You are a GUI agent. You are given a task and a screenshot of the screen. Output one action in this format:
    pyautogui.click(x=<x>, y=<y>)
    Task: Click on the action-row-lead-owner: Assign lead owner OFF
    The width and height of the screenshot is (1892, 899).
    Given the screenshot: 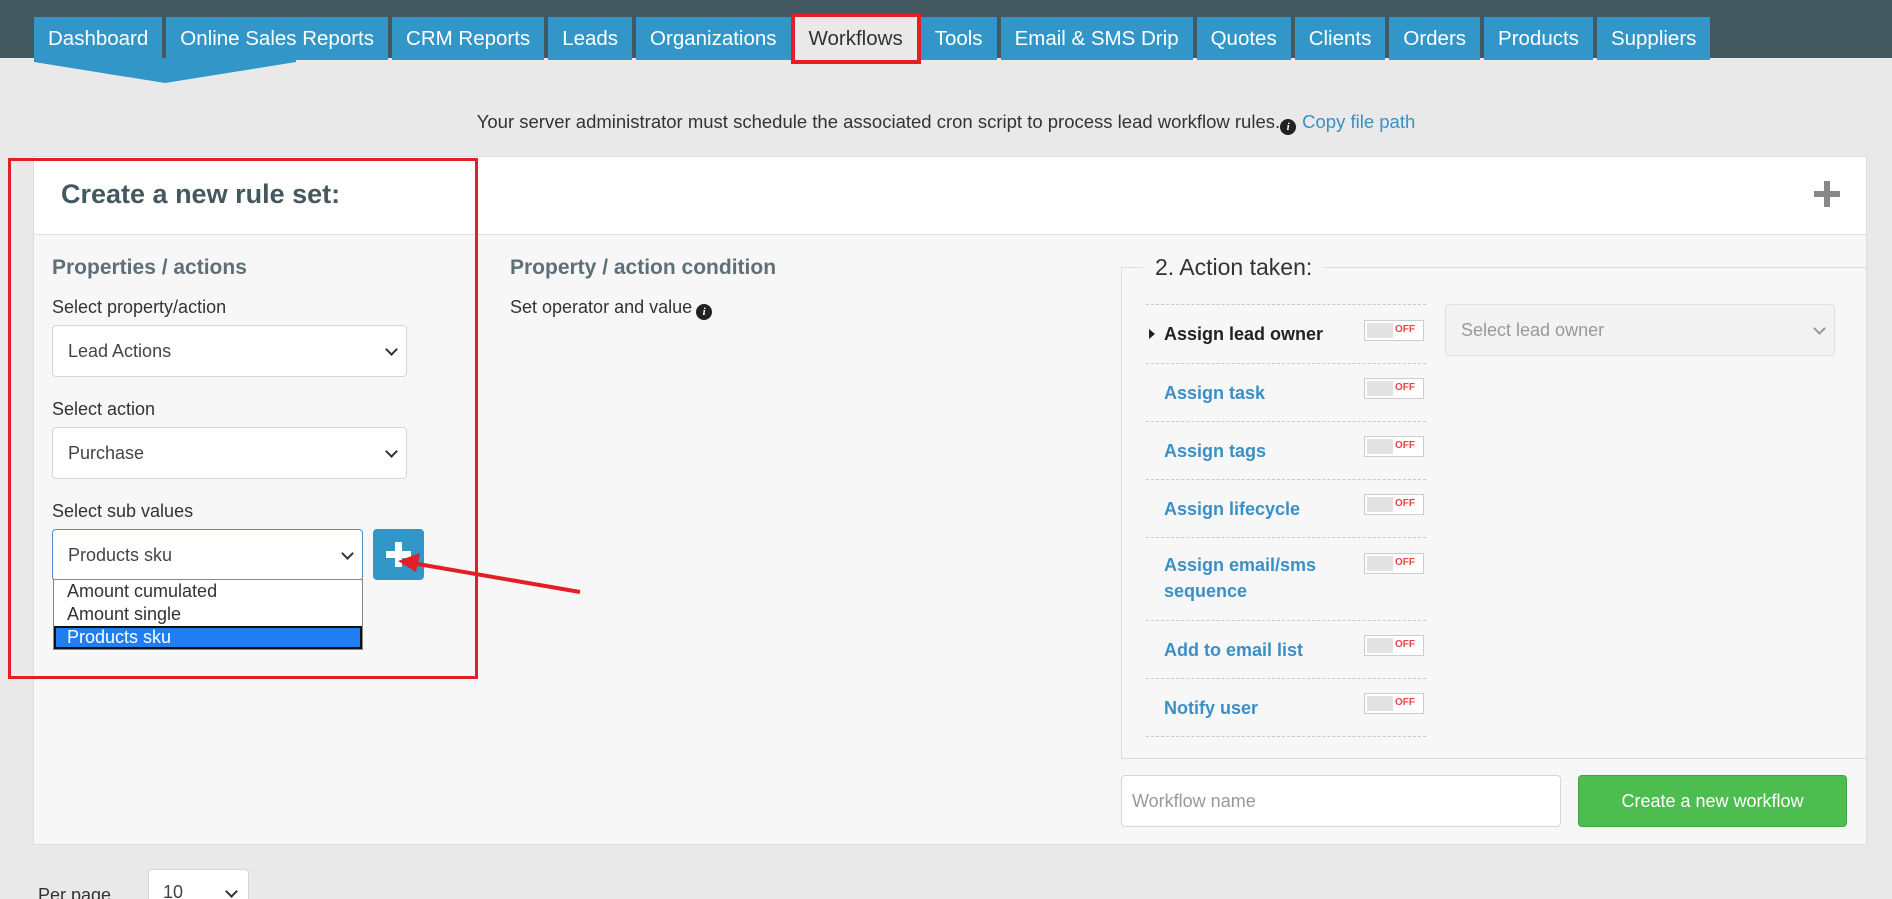 What is the action you would take?
    pyautogui.click(x=1286, y=333)
    